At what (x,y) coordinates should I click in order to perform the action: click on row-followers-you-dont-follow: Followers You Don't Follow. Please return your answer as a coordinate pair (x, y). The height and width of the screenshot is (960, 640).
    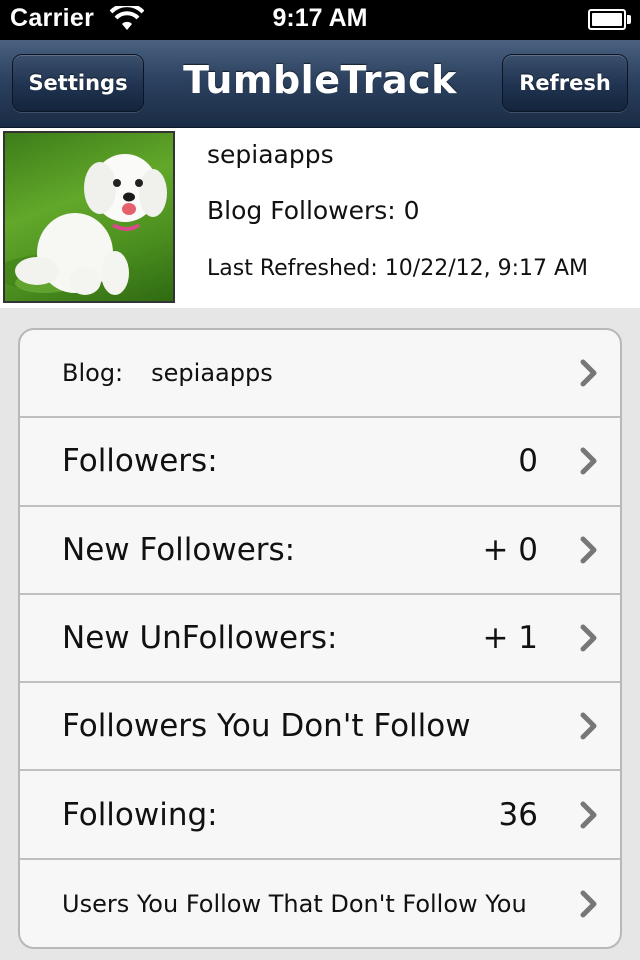
    Looking at the image, I should click on (320, 727).